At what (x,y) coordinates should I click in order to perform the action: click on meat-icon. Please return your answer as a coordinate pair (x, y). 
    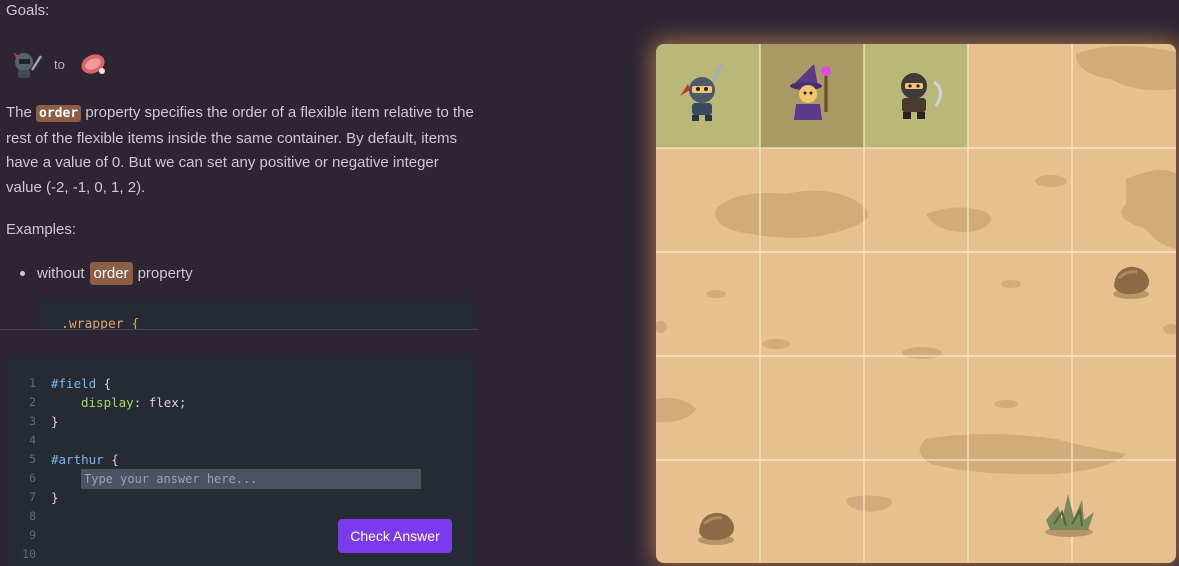
    Looking at the image, I should click on (93, 64).